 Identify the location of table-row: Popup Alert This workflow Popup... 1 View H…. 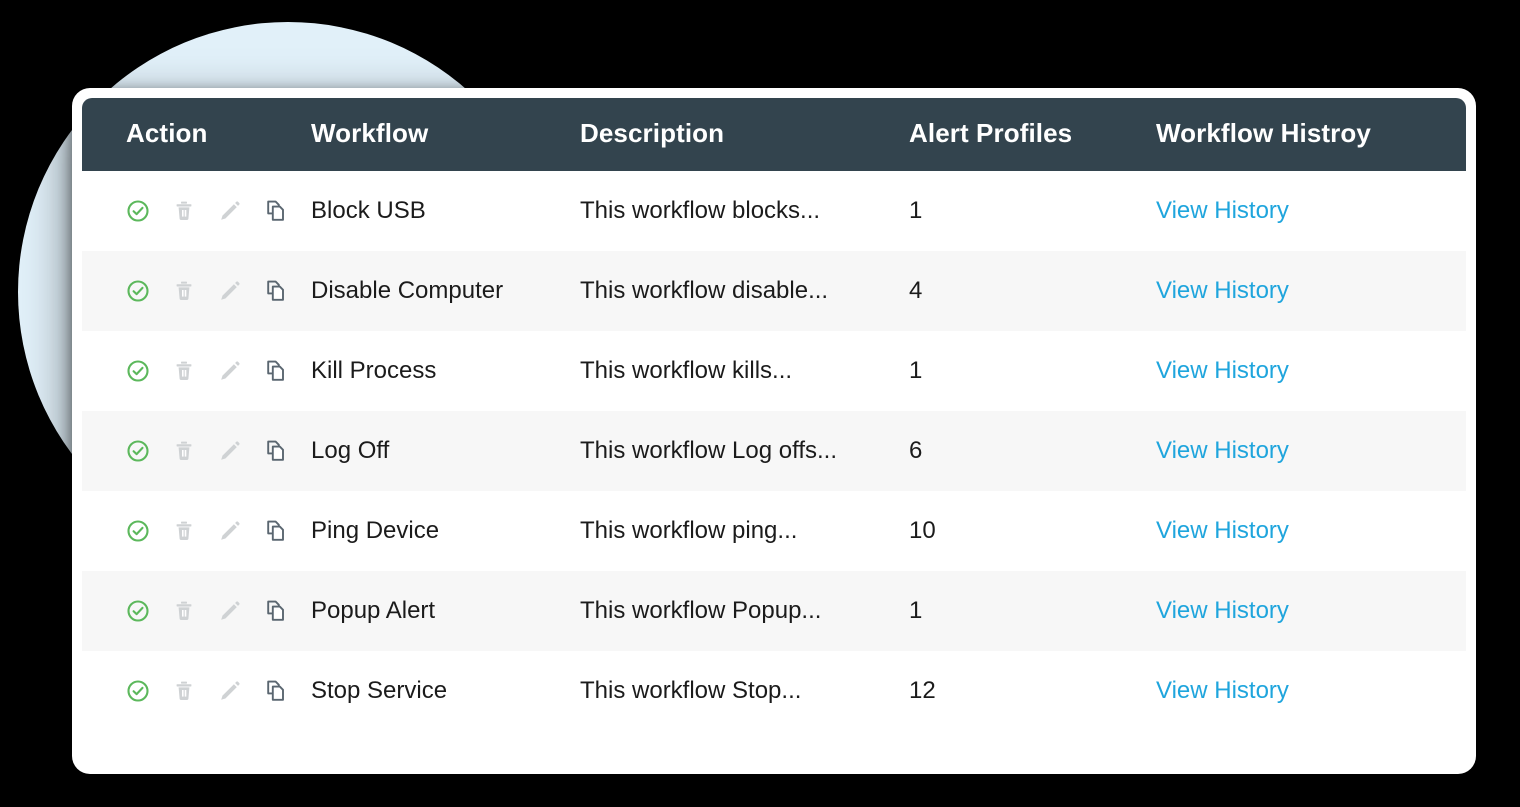
(774, 611).